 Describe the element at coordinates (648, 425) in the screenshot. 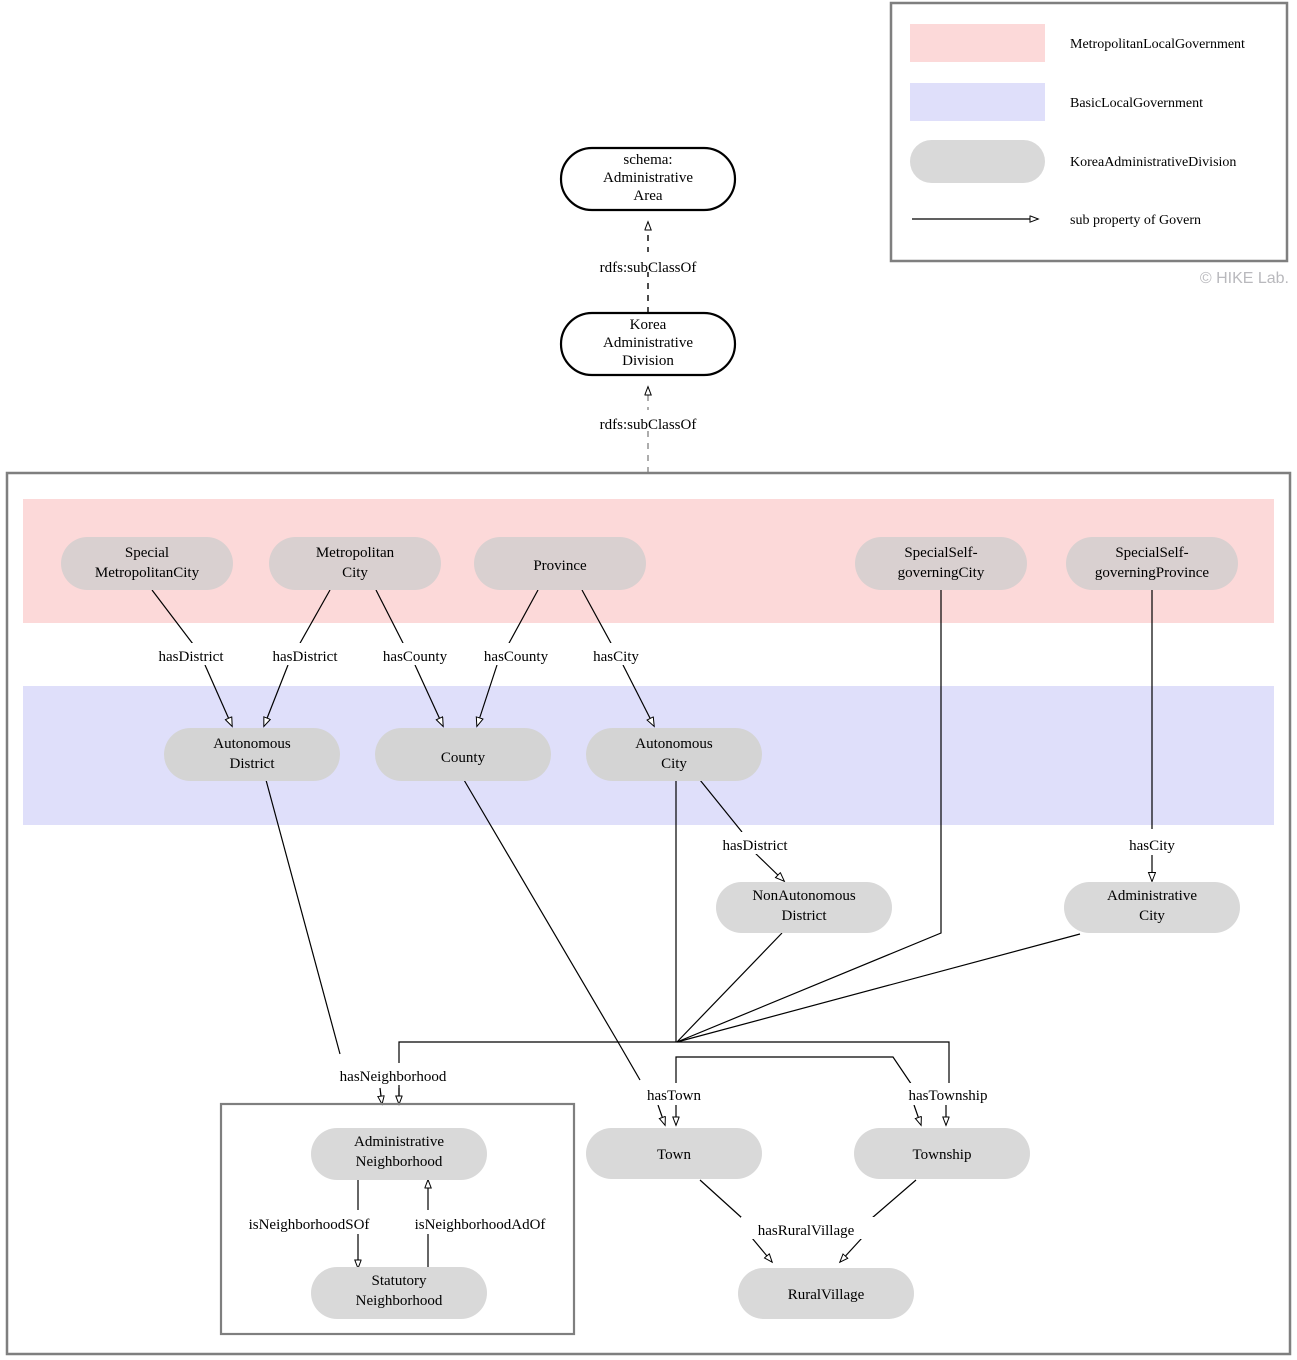

I see `subclassof-label-2: rdfs:subClassOf` at that location.